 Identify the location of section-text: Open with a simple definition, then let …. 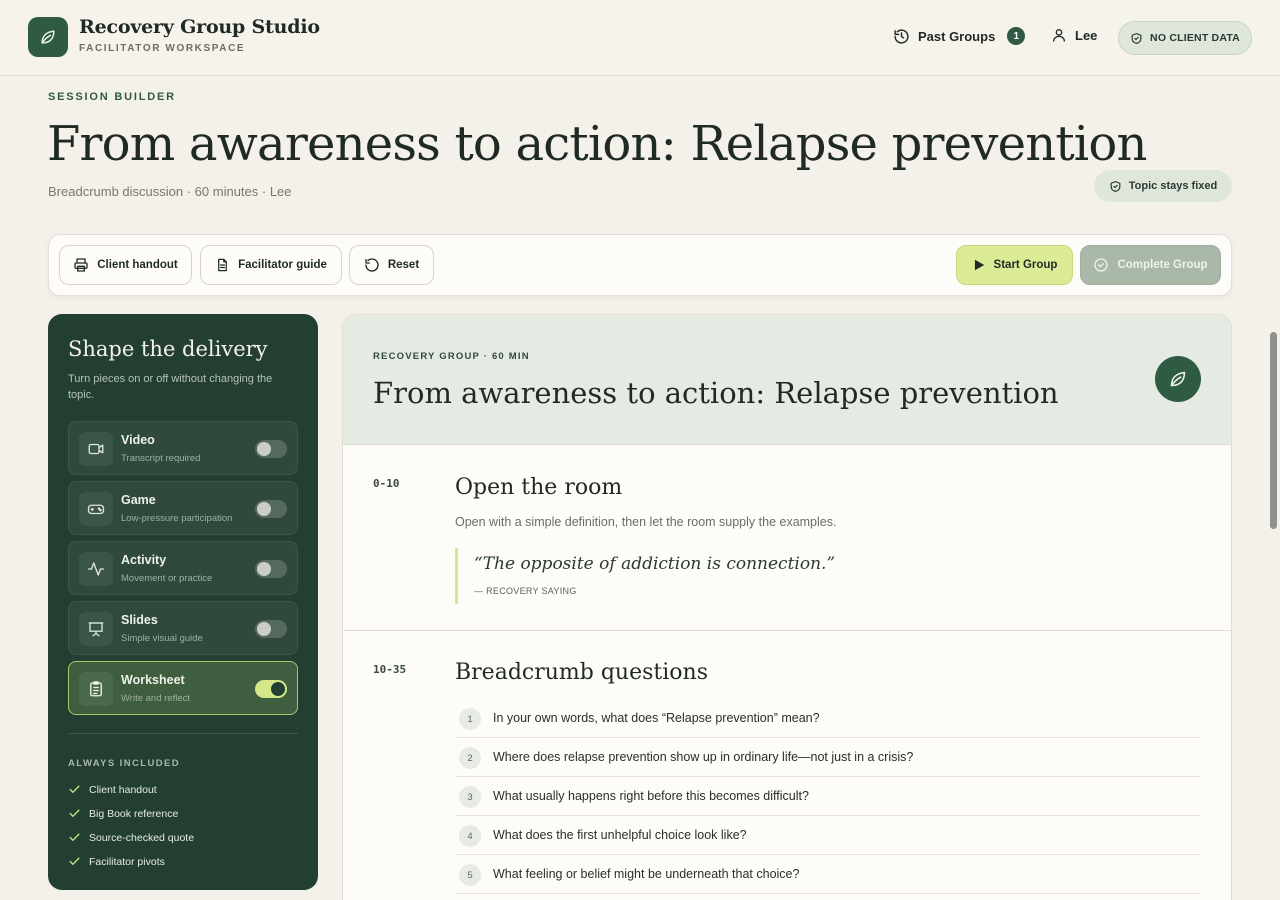
(646, 522).